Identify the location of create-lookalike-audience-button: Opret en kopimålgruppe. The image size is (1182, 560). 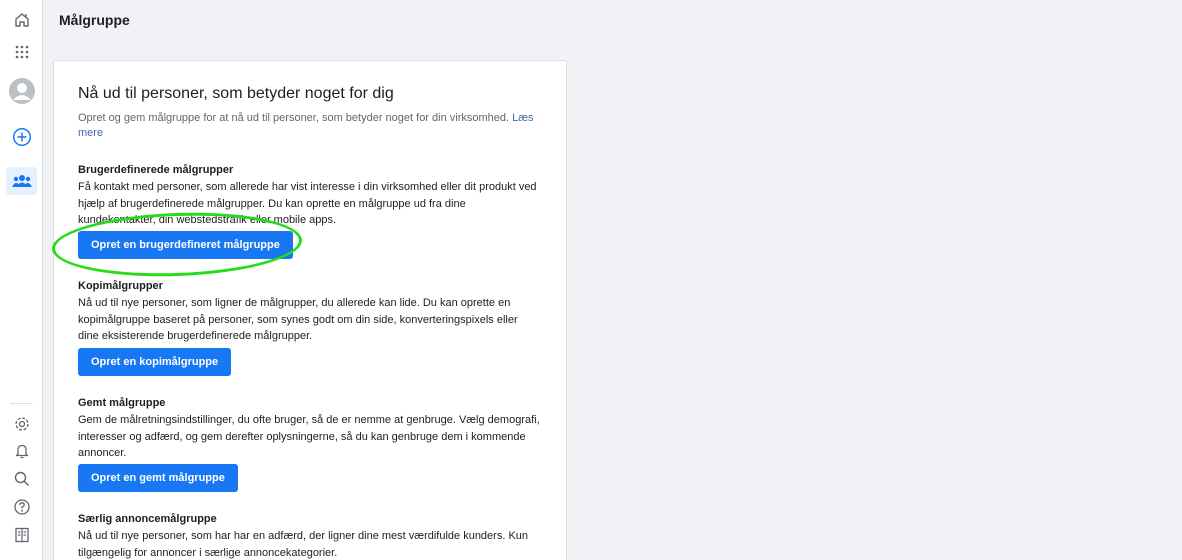
(155, 362).